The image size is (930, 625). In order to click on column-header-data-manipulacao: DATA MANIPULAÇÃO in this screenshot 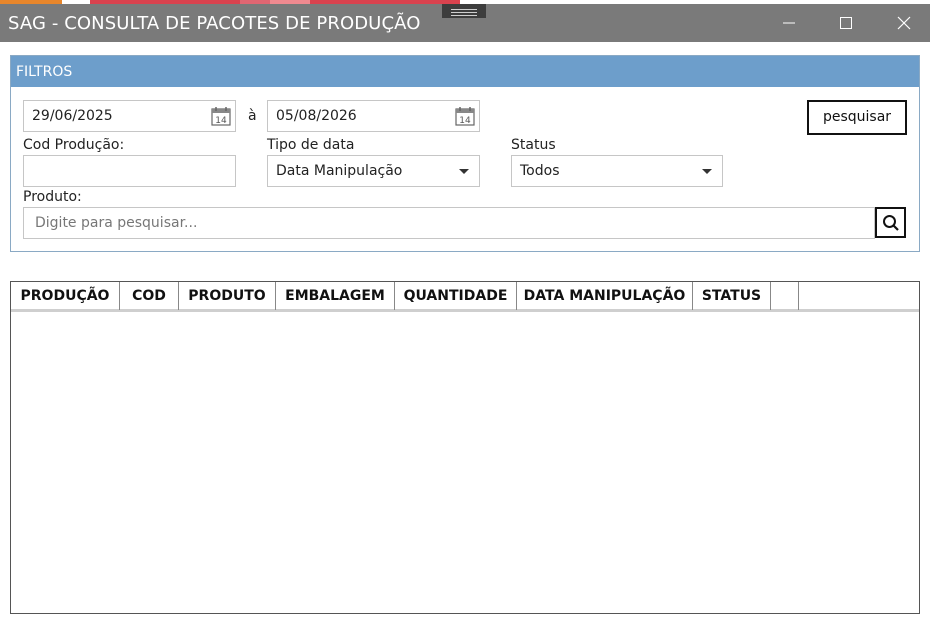, I will do `click(605, 296)`.